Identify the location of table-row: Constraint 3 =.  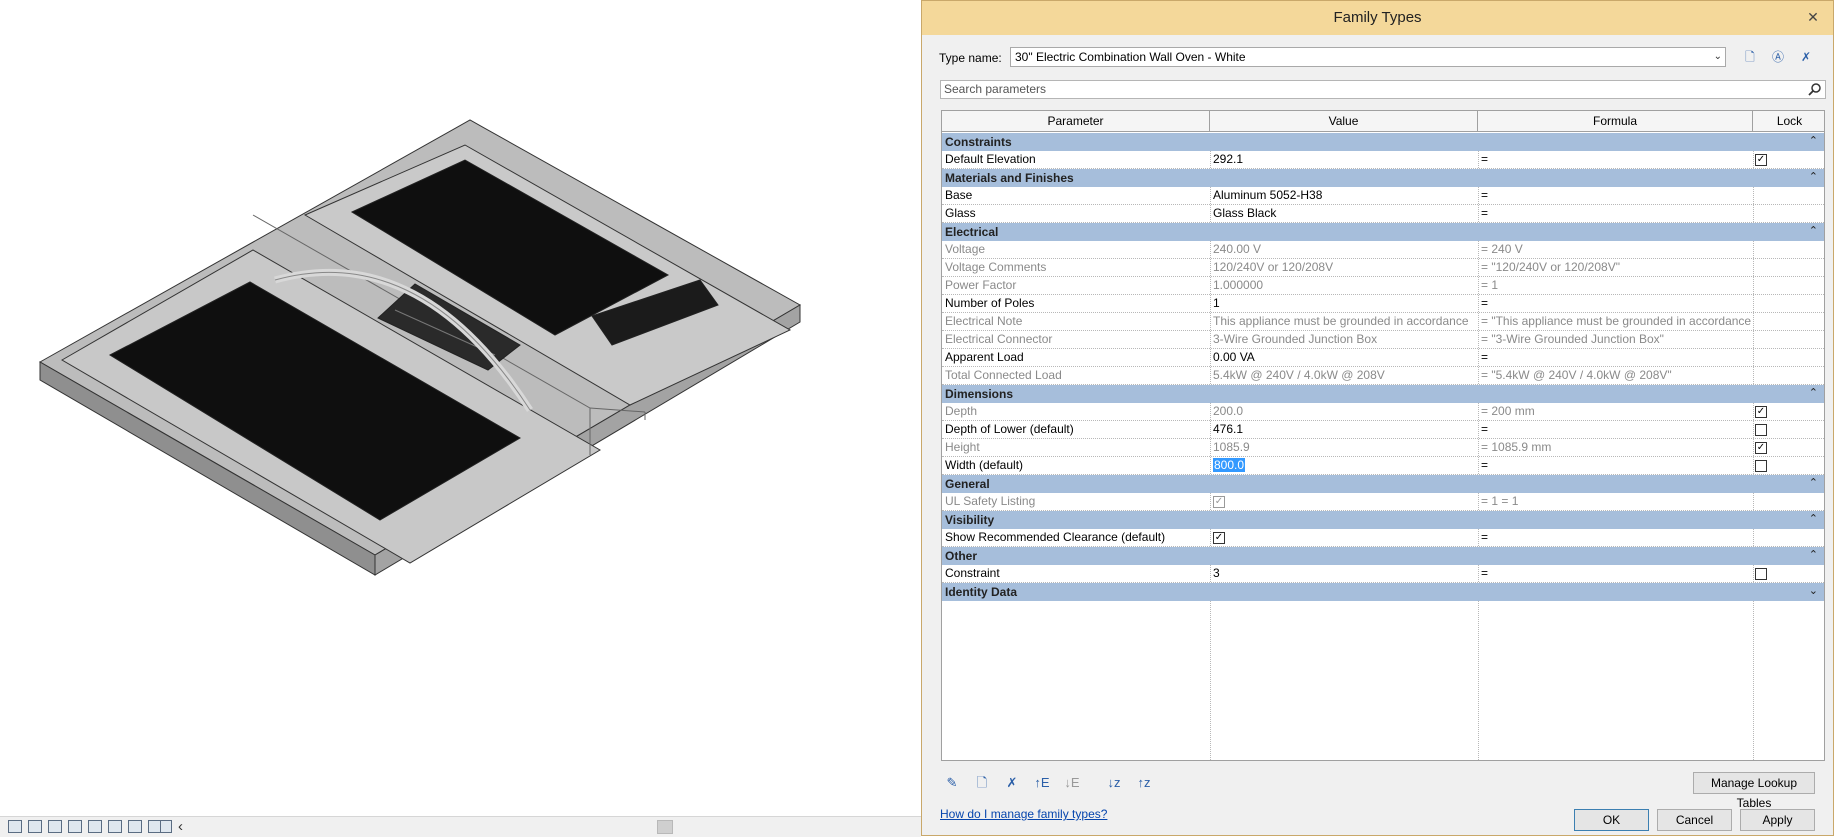
(1383, 574).